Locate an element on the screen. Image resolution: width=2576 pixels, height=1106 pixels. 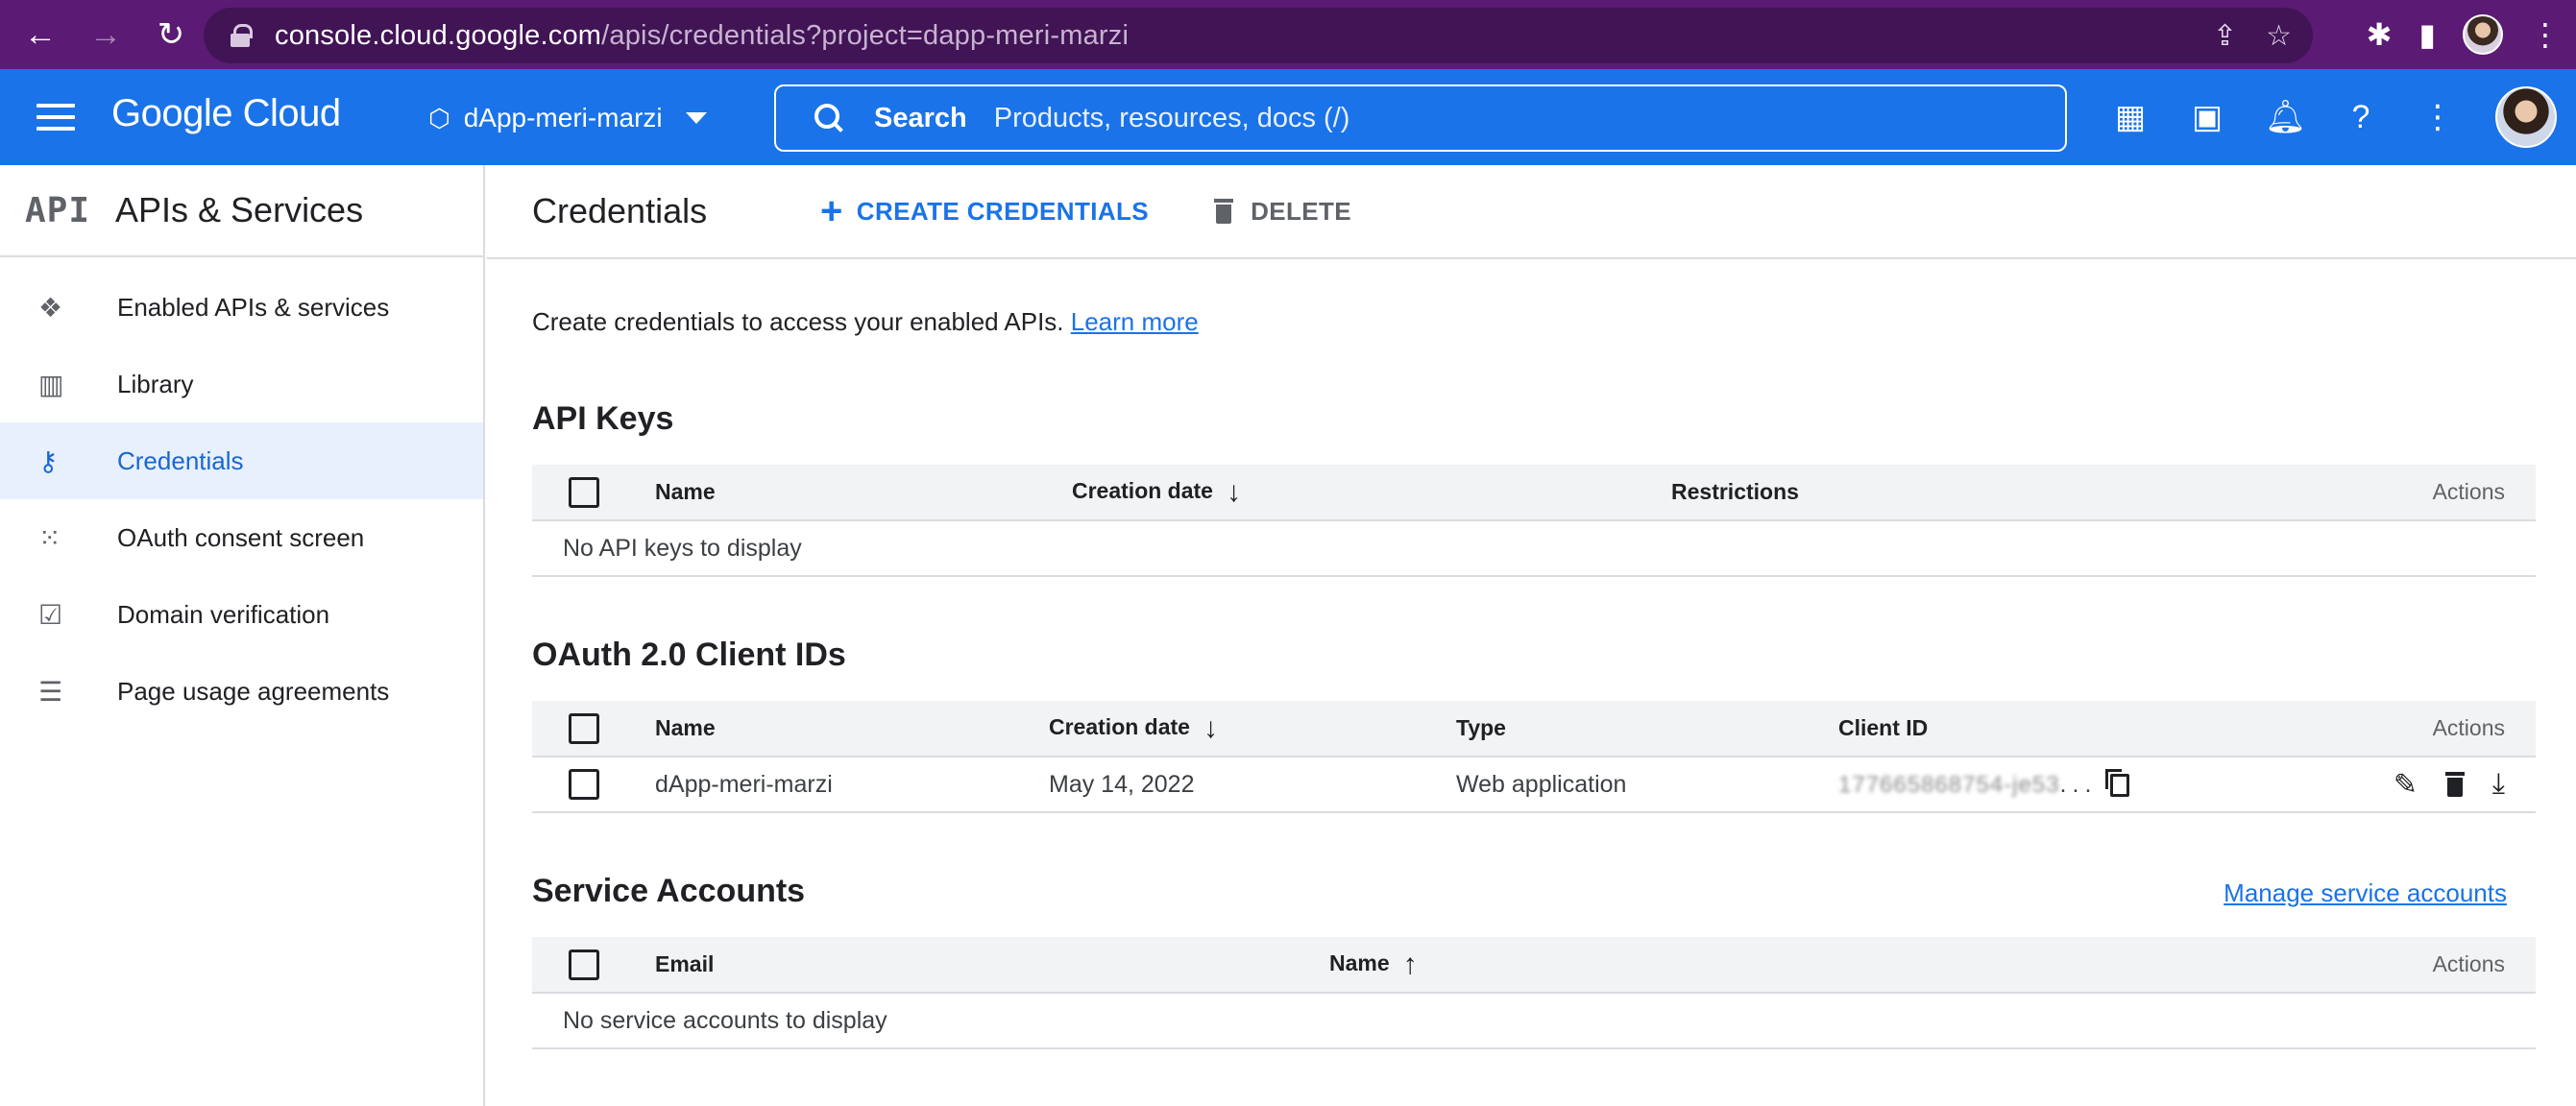
table-header-row: Email Name ↑ Actions is located at coordinates (1534, 965).